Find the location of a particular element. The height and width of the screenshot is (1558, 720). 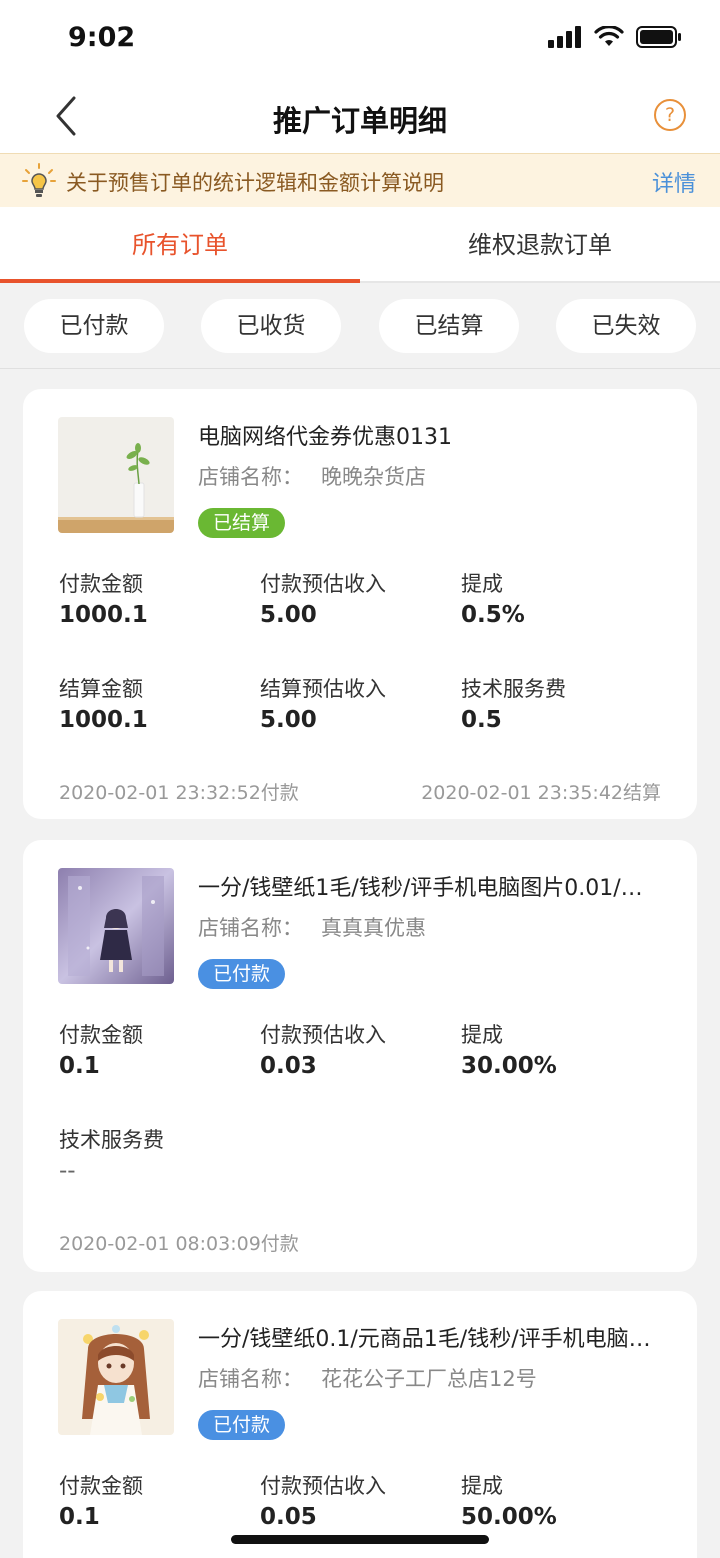

product-name: 一分/钱壁纸1毛/钱秒/评手机电脑图片0.01/元商品 is located at coordinates (428, 888).